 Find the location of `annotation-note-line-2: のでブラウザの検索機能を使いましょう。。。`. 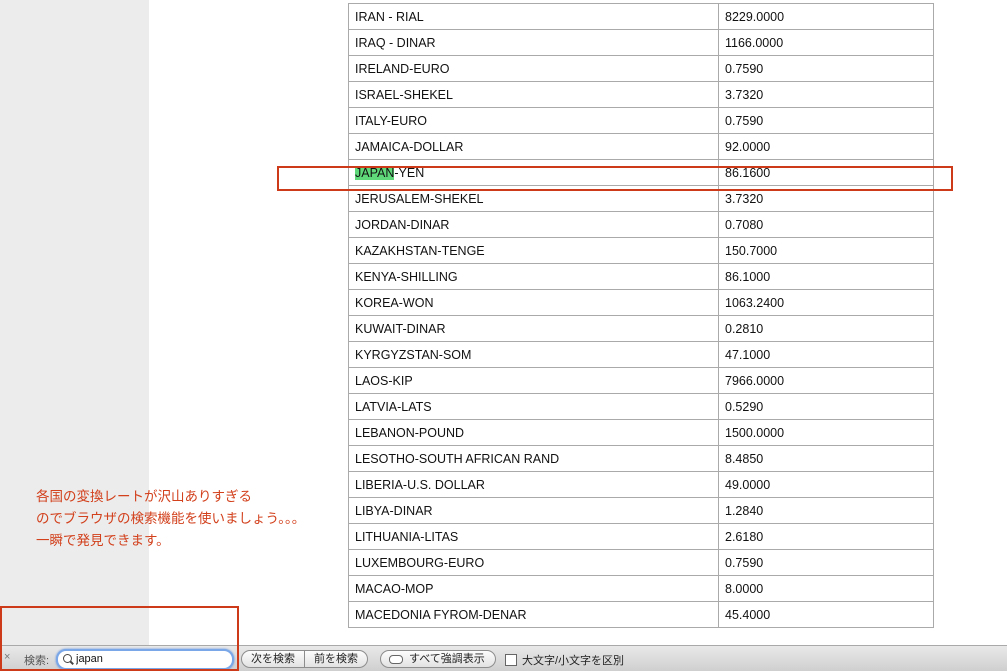

annotation-note-line-2: のでブラウザの検索機能を使いましょう。。。 is located at coordinates (171, 518).